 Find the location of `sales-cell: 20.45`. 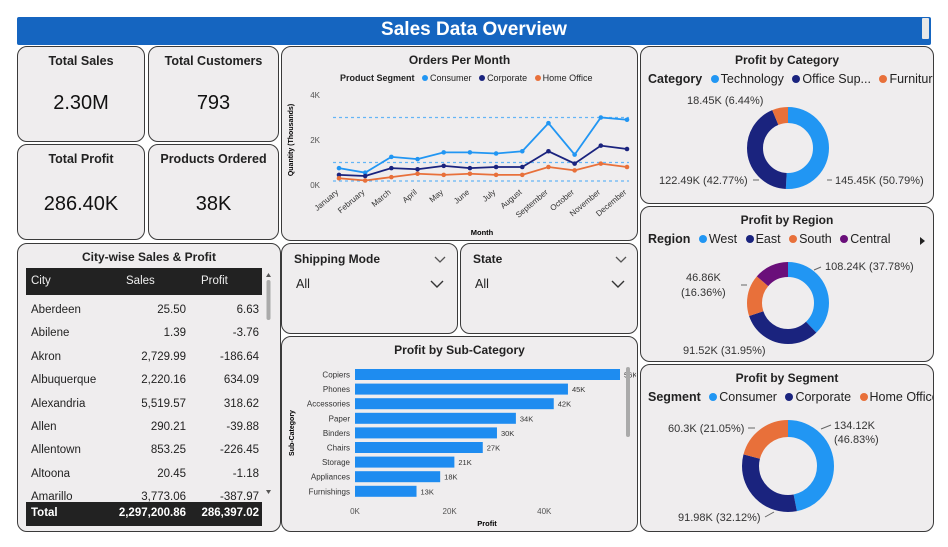

sales-cell: 20.45 is located at coordinates (171, 473).